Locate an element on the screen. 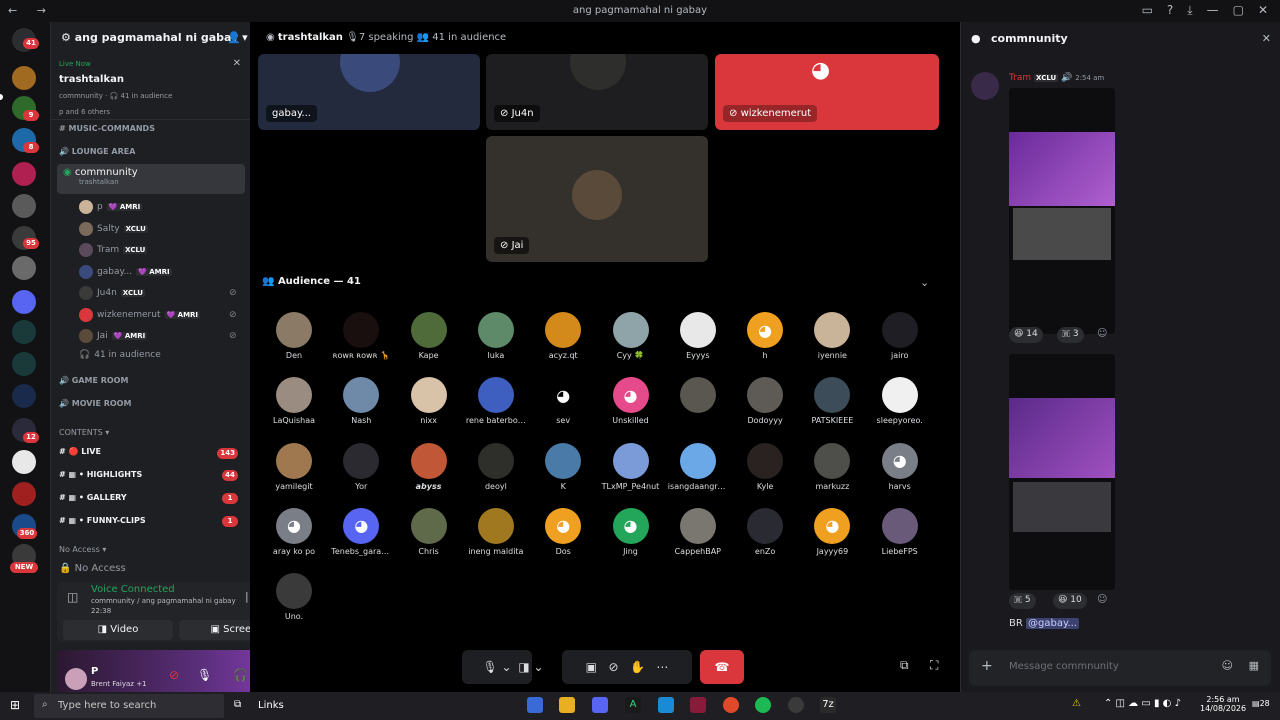  inbox-icon: ▭ is located at coordinates (1147, 10).